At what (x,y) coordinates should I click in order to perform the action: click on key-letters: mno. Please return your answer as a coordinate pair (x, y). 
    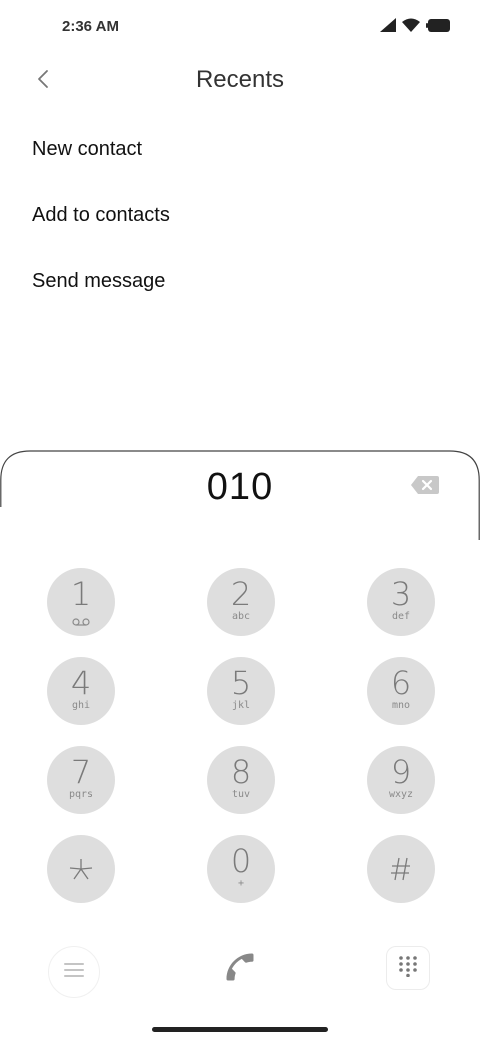
    Looking at the image, I should click on (401, 705).